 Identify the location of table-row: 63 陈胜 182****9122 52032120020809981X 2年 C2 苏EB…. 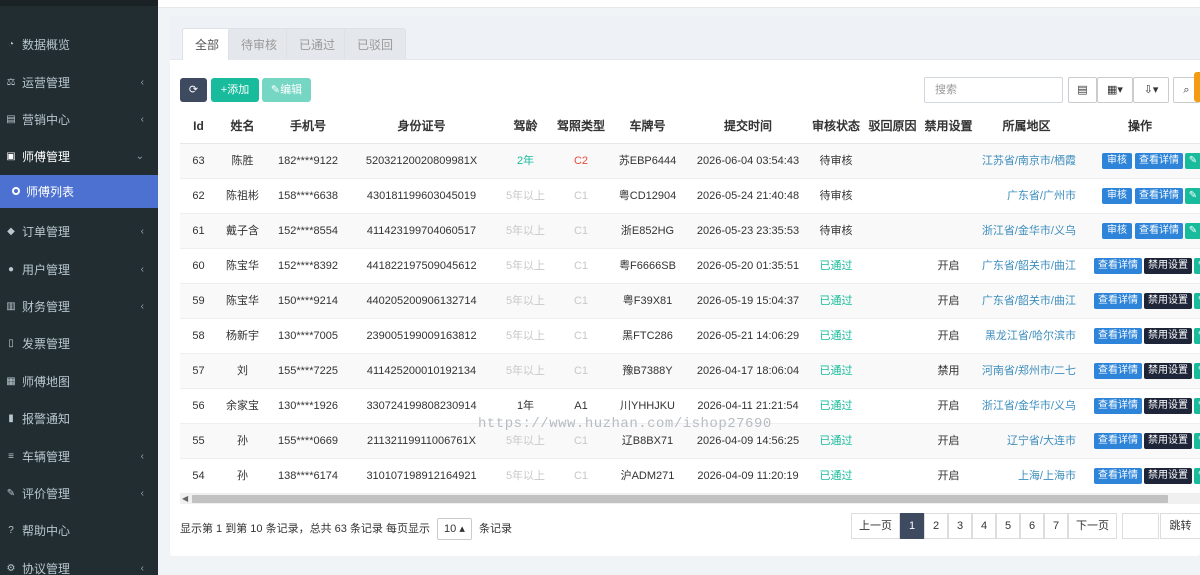
(690, 161).